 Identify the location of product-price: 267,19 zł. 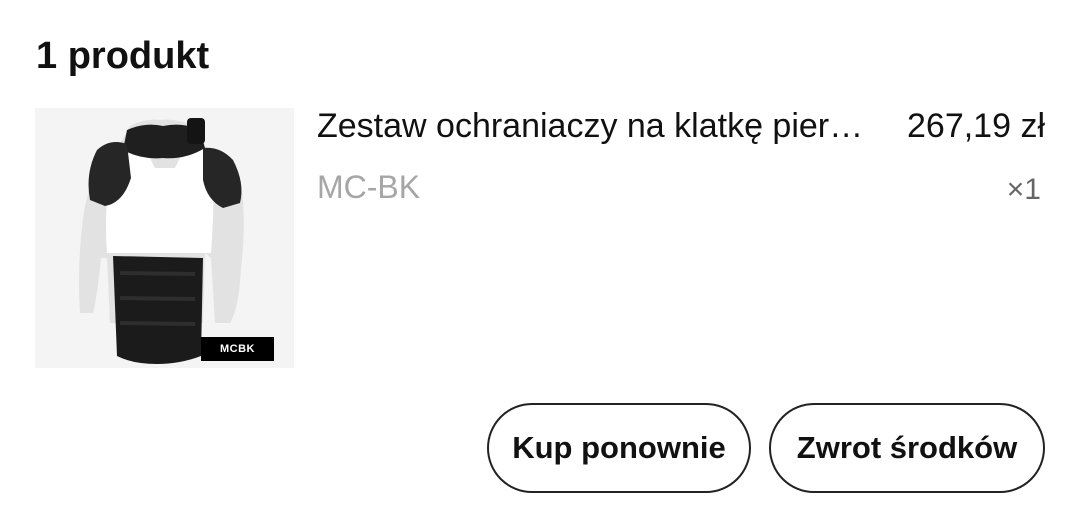
(976, 126).